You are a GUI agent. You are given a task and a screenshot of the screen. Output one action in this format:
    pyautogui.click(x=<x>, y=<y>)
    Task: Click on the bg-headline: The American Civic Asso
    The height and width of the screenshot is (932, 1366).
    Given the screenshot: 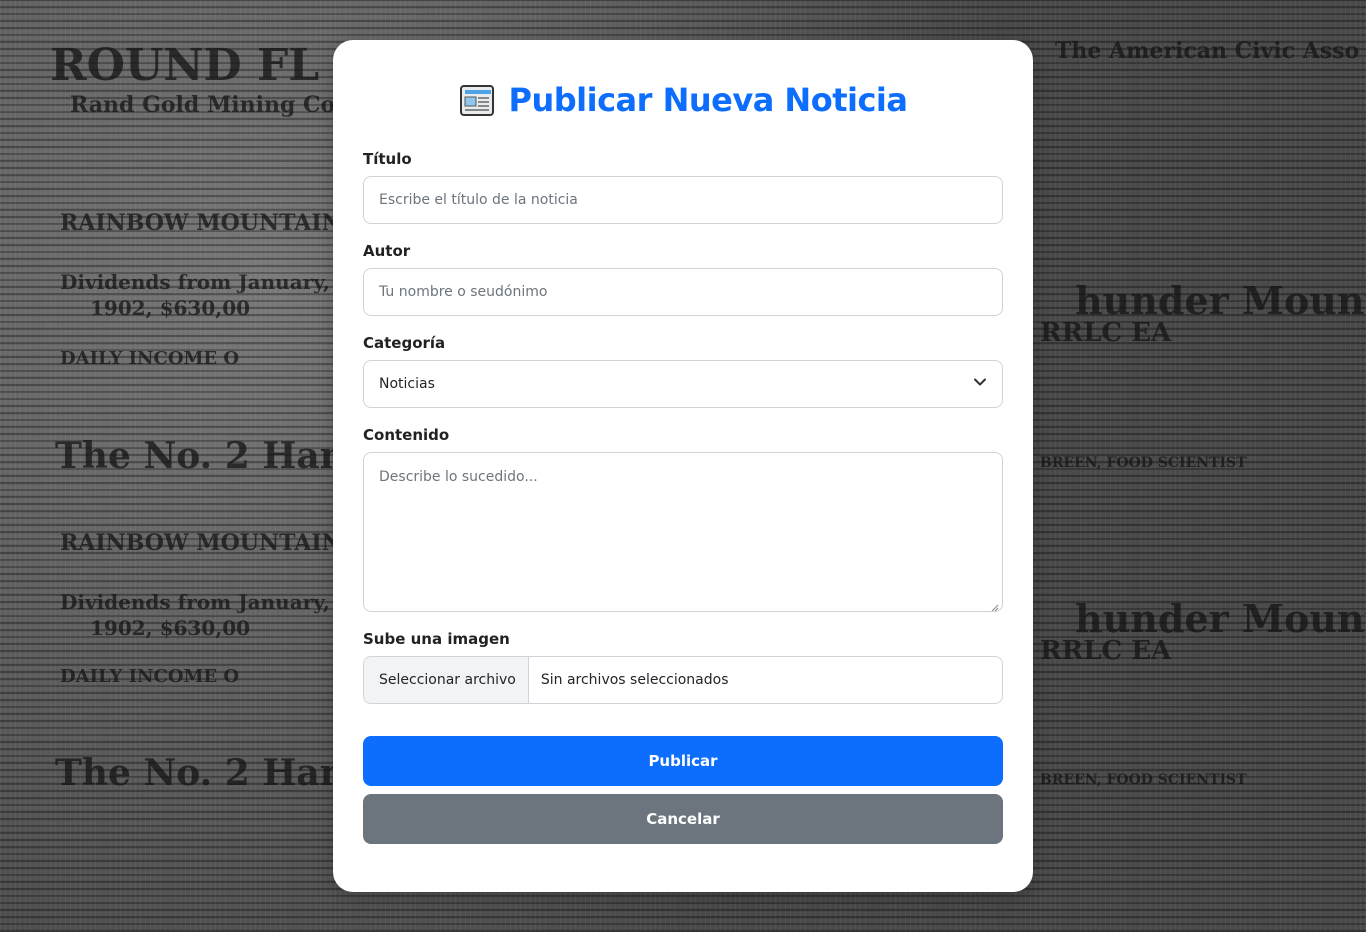 What is the action you would take?
    pyautogui.click(x=1207, y=51)
    